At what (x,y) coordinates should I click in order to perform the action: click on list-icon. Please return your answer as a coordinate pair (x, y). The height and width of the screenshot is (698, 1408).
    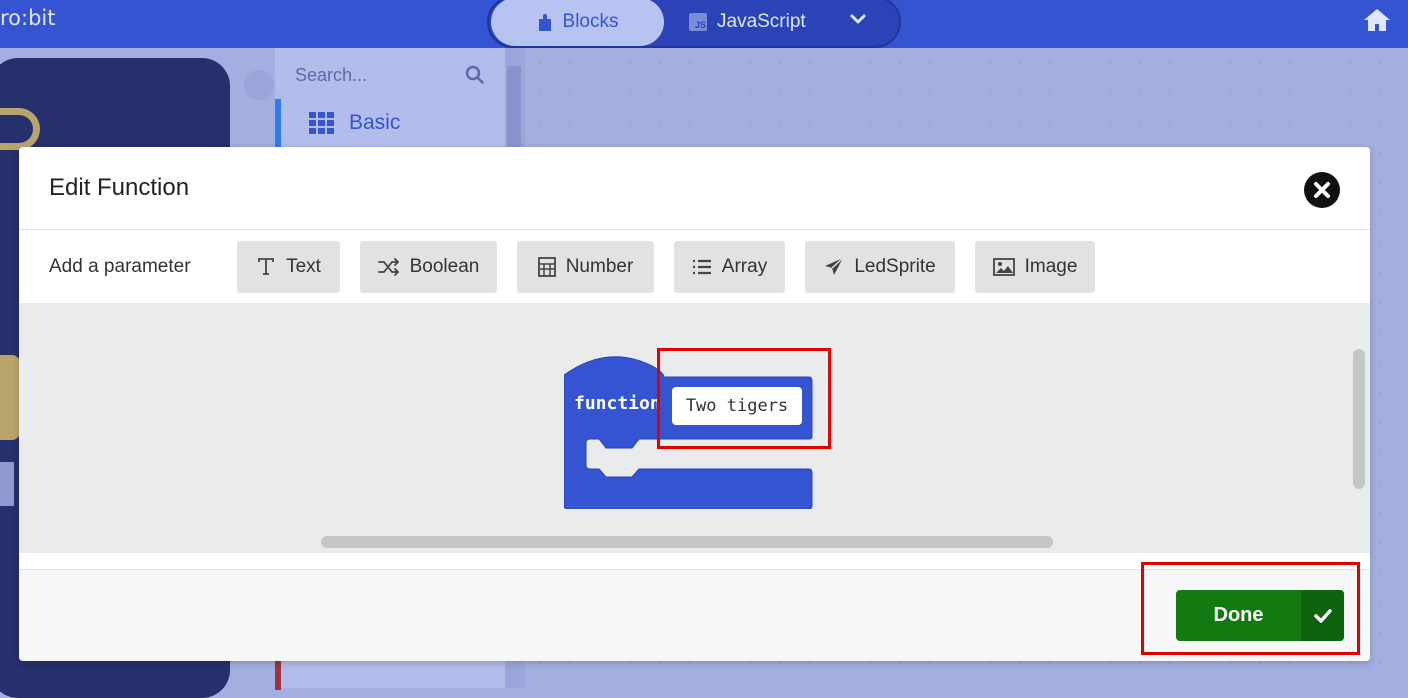
    Looking at the image, I should click on (701, 267).